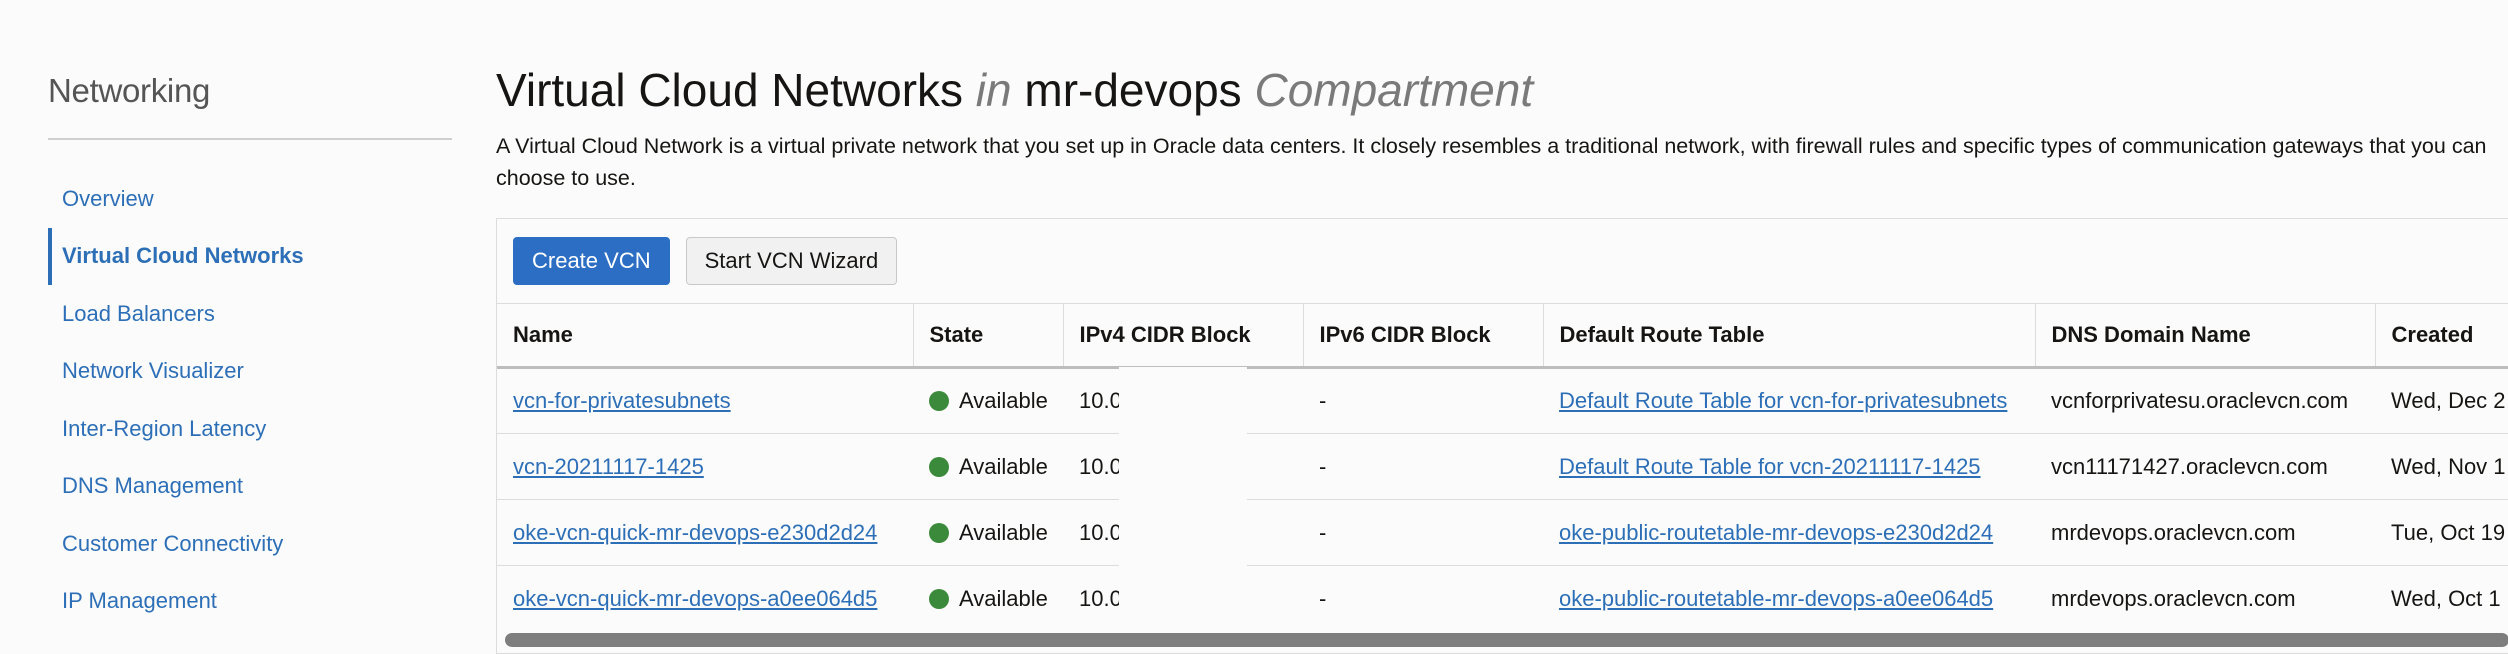 This screenshot has height=654, width=2508. What do you see at coordinates (2441, 336) in the screenshot?
I see `column-header-created: Created` at bounding box center [2441, 336].